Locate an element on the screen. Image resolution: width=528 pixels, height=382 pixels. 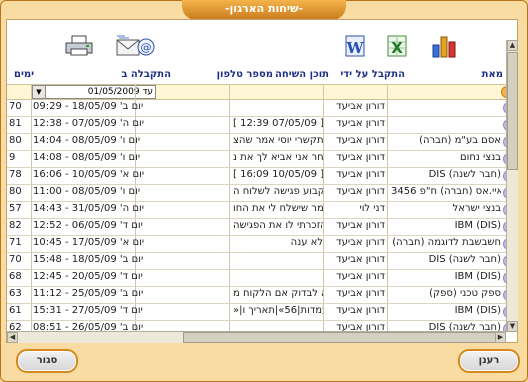
col-header-content: תוכן השיחה is located at coordinates (302, 76).